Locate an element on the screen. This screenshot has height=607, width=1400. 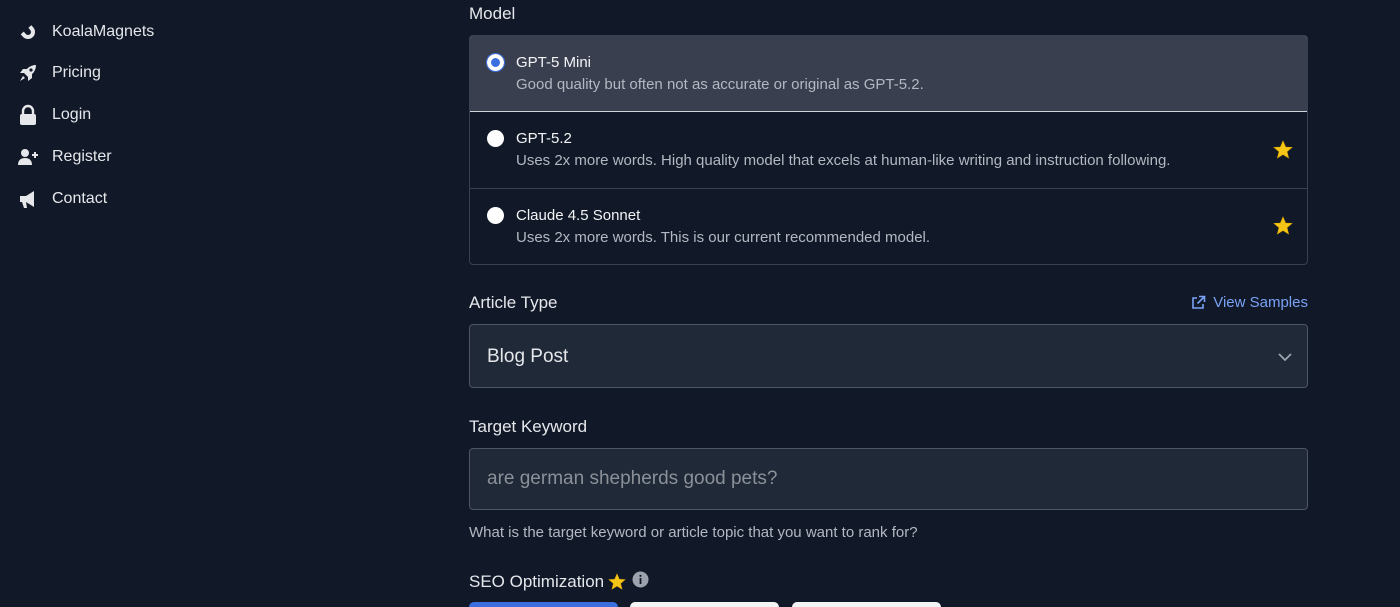
model-option-title: GPT-5.2 is located at coordinates (544, 138).